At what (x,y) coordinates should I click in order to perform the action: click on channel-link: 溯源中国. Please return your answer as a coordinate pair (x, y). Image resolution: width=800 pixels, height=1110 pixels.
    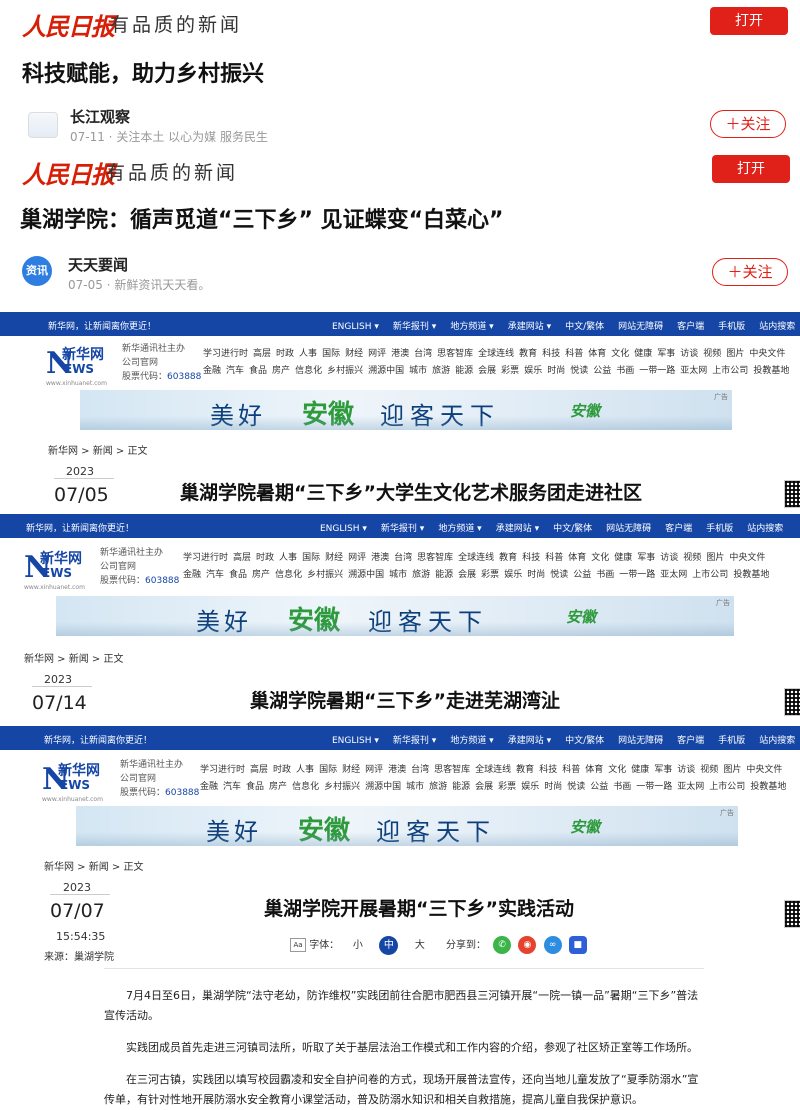
    Looking at the image, I should click on (383, 787).